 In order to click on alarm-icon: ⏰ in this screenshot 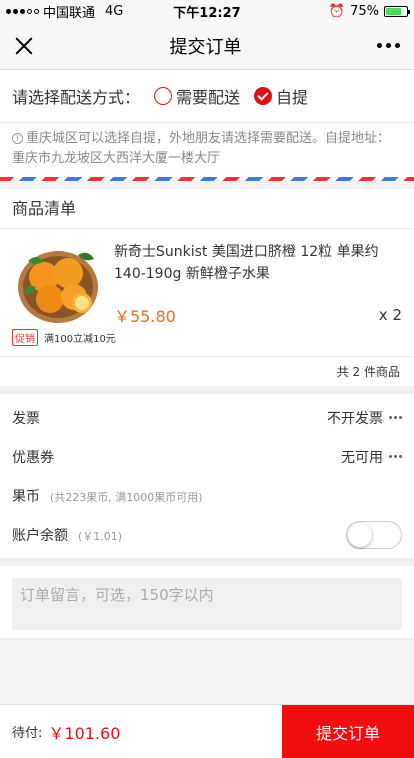, I will do `click(337, 11)`.